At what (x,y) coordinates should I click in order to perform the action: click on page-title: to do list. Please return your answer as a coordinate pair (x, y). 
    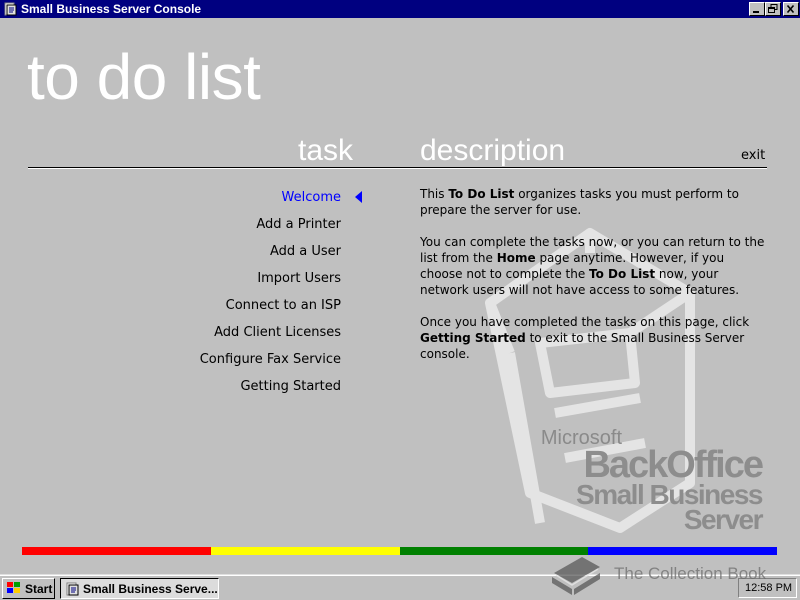
    Looking at the image, I should click on (144, 77).